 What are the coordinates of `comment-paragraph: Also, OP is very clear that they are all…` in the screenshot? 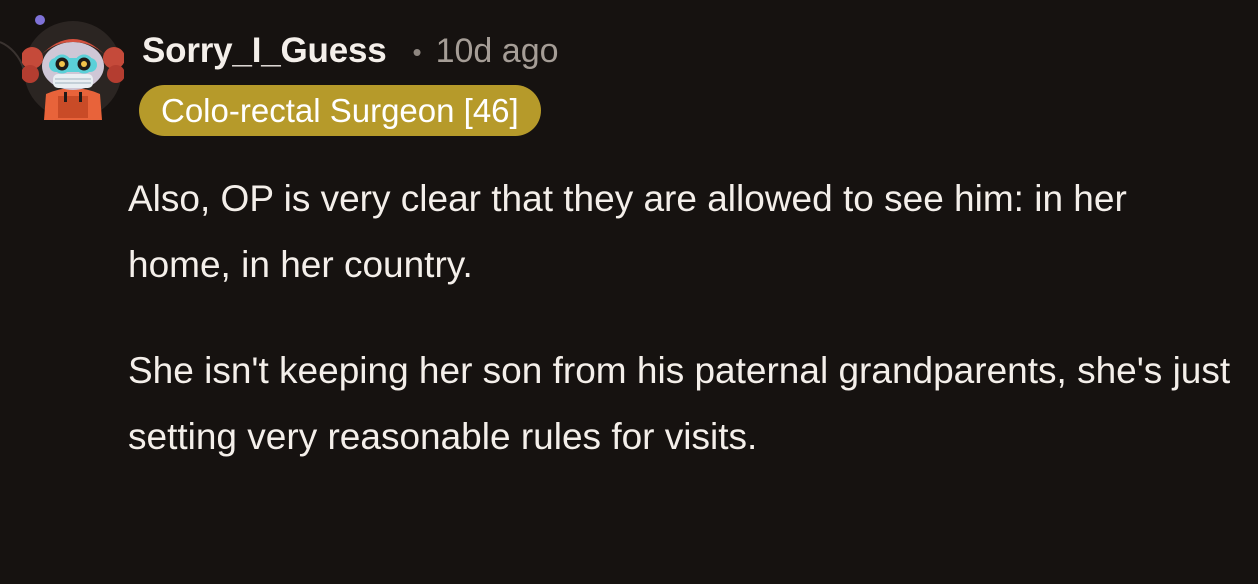 It's located at (627, 231).